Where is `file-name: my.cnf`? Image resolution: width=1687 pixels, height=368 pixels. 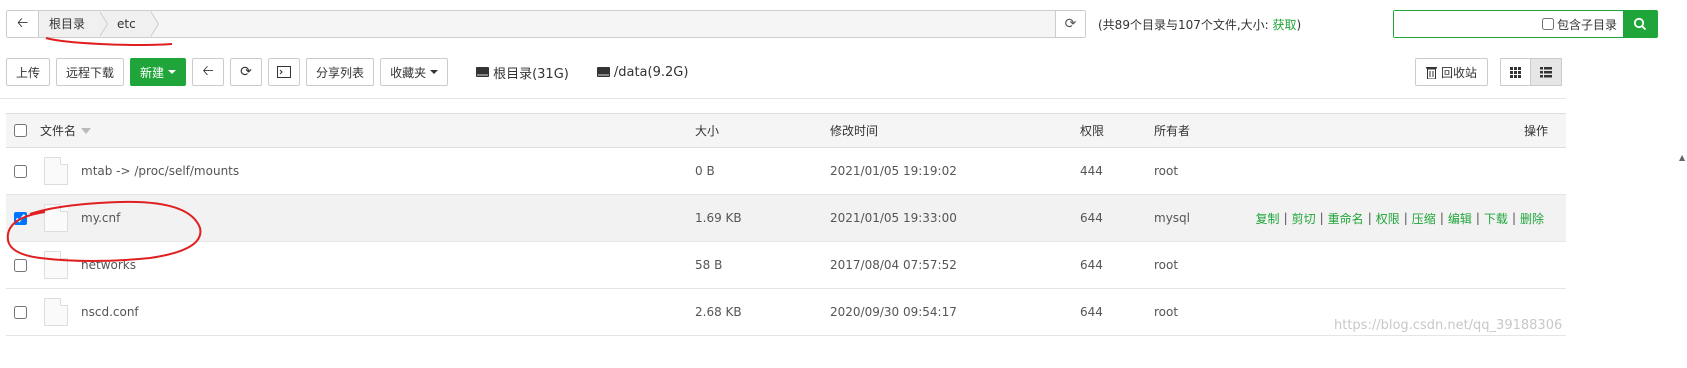 file-name: my.cnf is located at coordinates (100, 218).